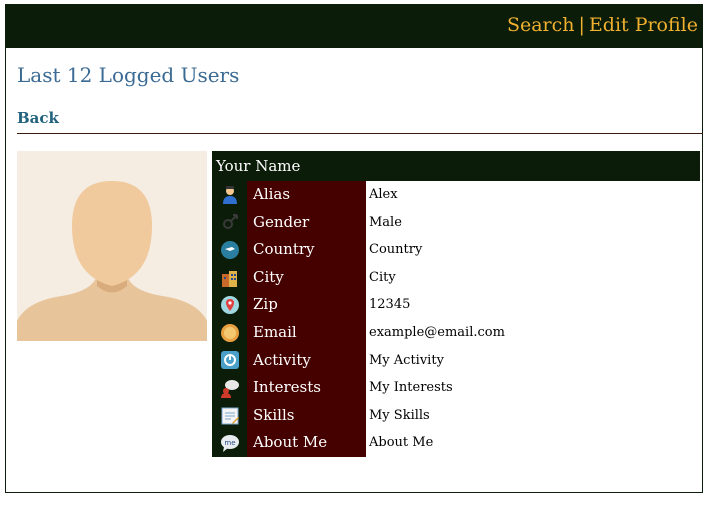  Describe the element at coordinates (456, 250) in the screenshot. I see `profile-row-country: Country Country` at that location.